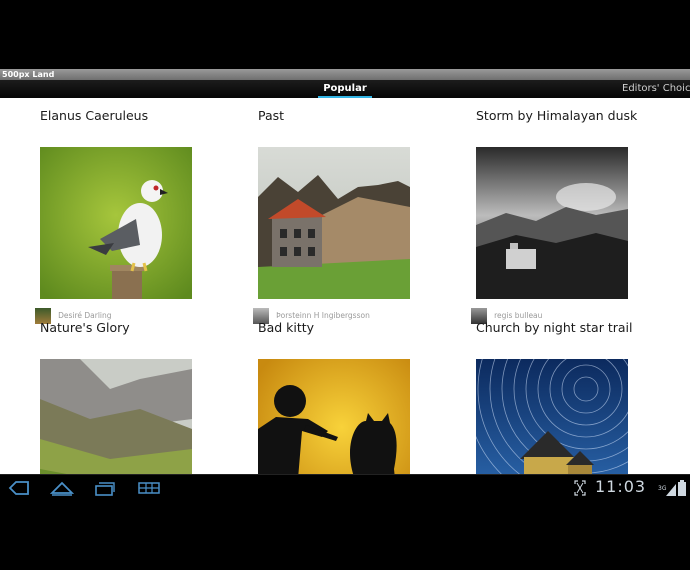 The height and width of the screenshot is (570, 690). Describe the element at coordinates (84, 315) in the screenshot. I see `author-name: Desiré Darling` at that location.